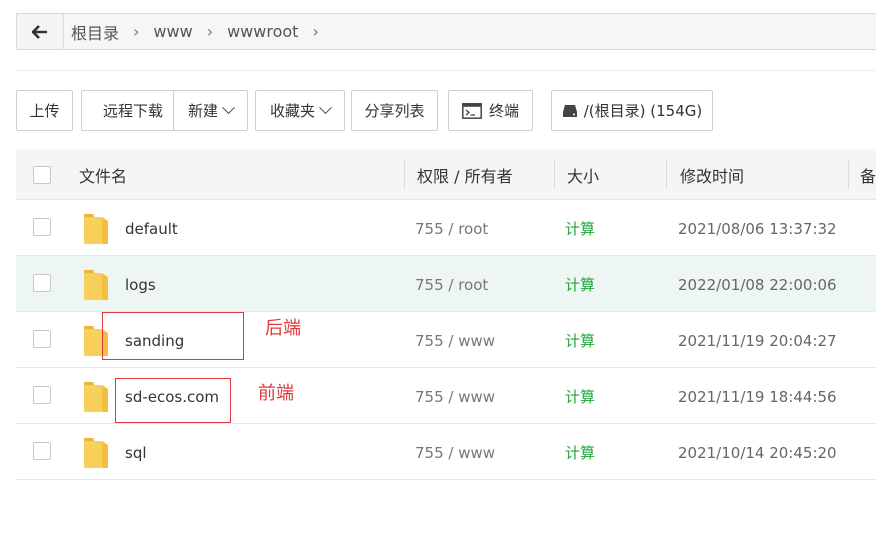 This screenshot has width=876, height=539. What do you see at coordinates (283, 328) in the screenshot?
I see `annotation-backend: 后端` at bounding box center [283, 328].